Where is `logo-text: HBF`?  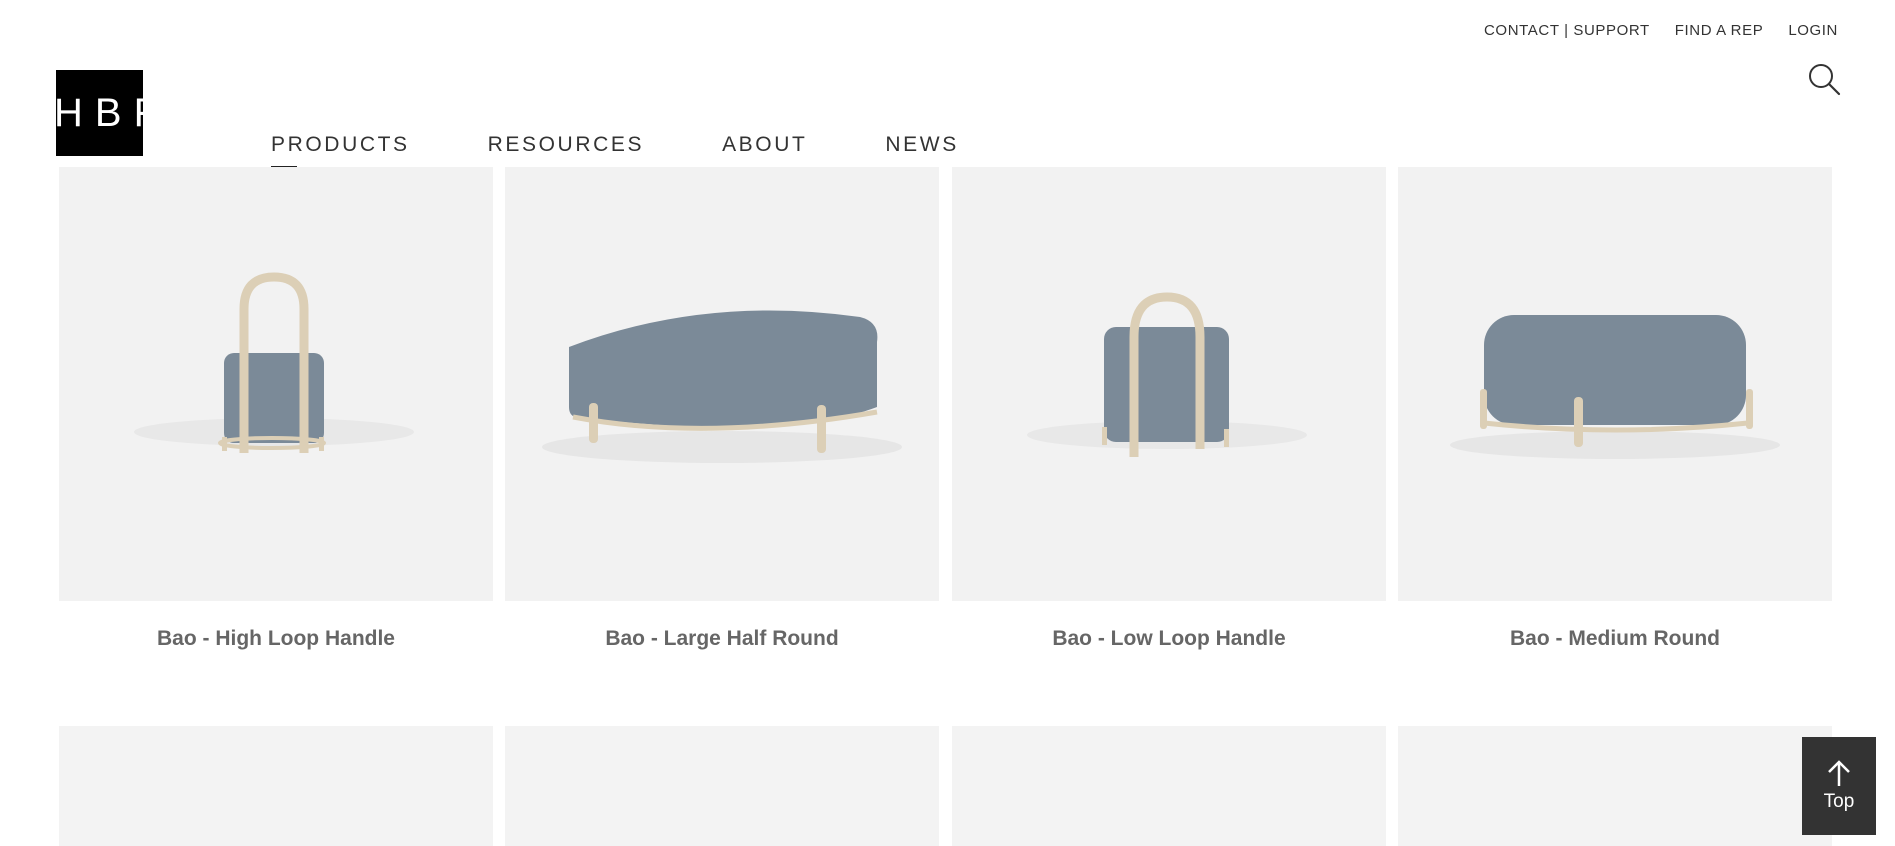
logo-text: HBF is located at coordinates (99, 112).